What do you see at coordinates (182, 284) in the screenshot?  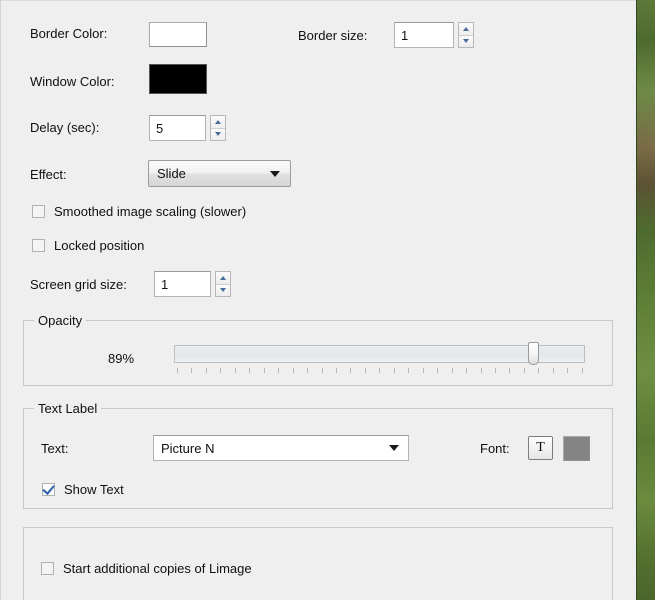 I see `screen-grid-size-input: 1` at bounding box center [182, 284].